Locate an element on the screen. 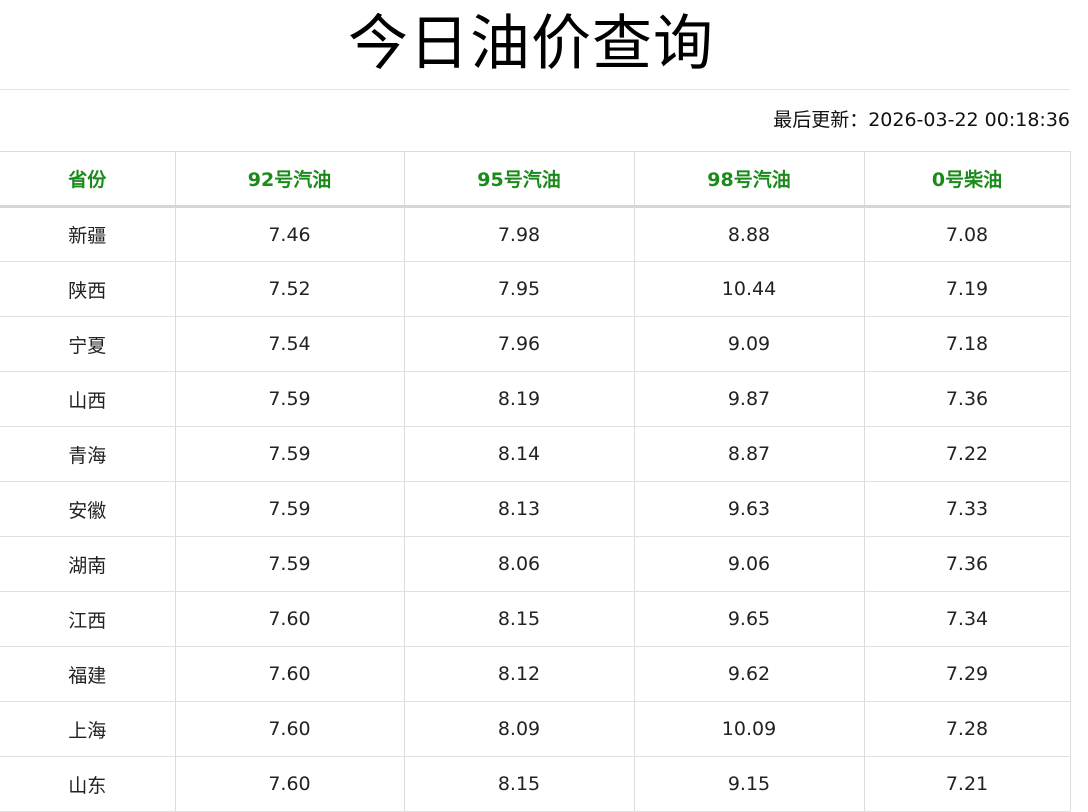 The height and width of the screenshot is (812, 1088). header-gasoline-98: 98号汽油 is located at coordinates (749, 179).